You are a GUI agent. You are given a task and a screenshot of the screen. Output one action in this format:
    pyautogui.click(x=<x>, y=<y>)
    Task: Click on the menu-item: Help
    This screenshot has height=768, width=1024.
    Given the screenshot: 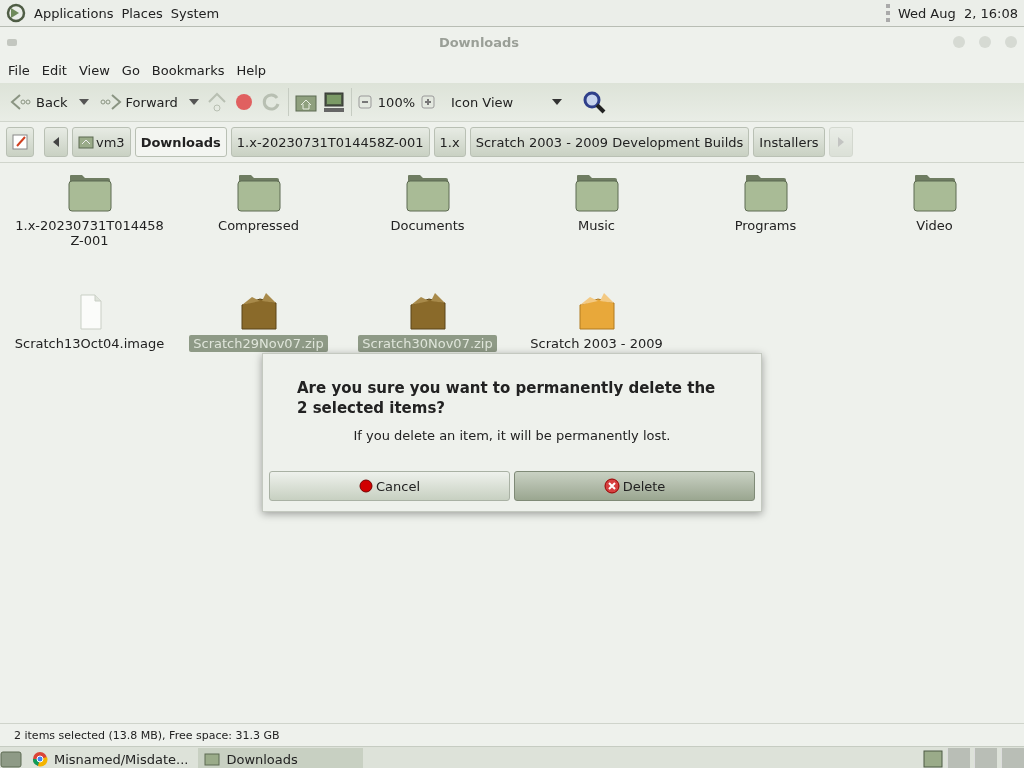 What is the action you would take?
    pyautogui.click(x=251, y=70)
    